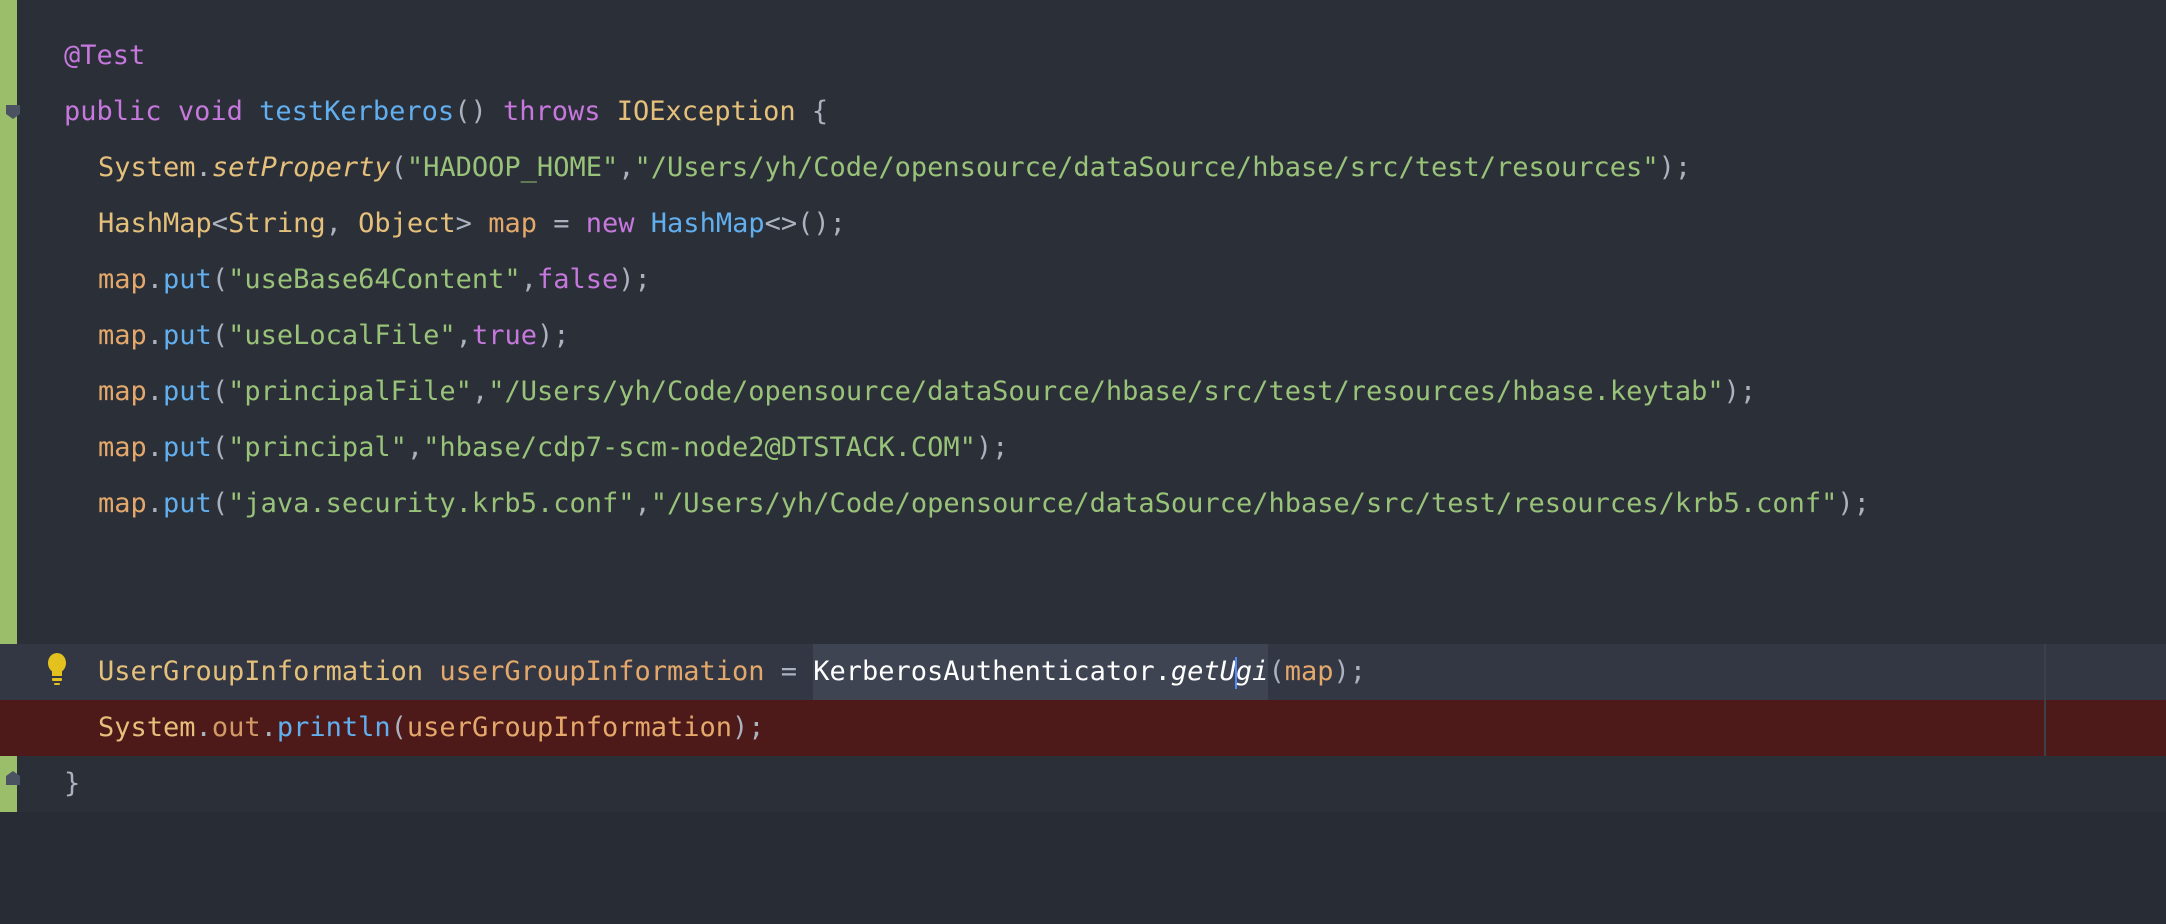  Describe the element at coordinates (1041, 672) in the screenshot. I see `selected-text: KerberosAuthenticator.getUgi` at that location.